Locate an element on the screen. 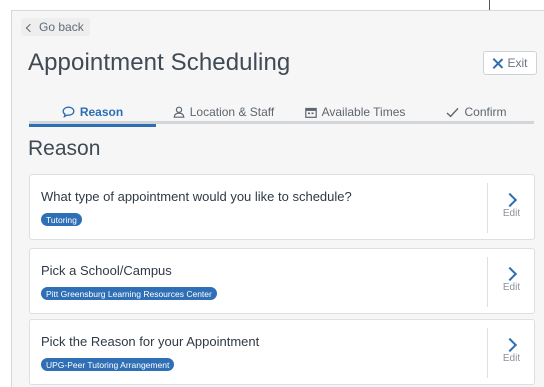 This screenshot has width=544, height=387. tab-available-times: Available Times is located at coordinates (355, 112).